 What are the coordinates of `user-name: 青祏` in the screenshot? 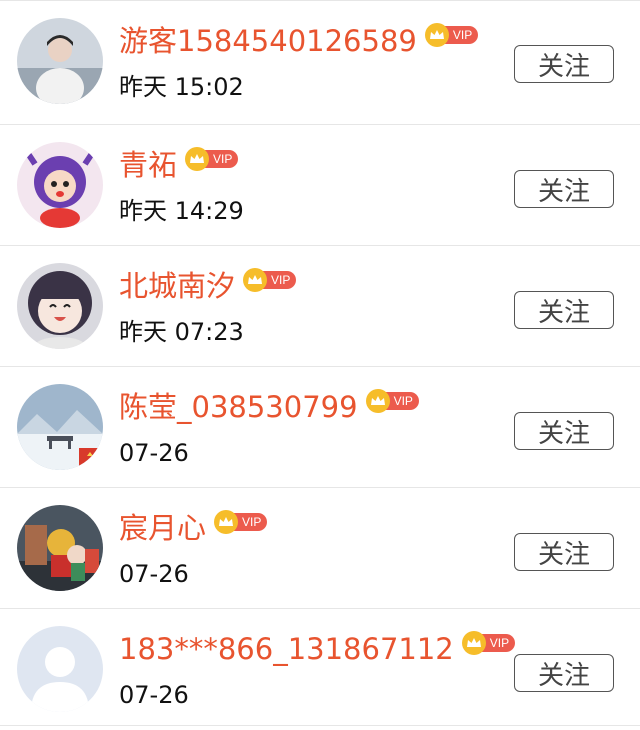 It's located at (148, 165).